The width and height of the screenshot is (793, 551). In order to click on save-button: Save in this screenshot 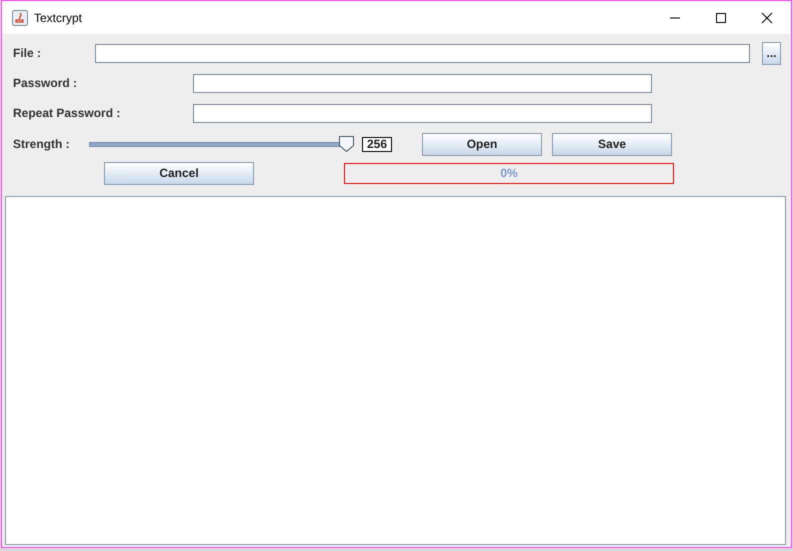, I will do `click(612, 144)`.